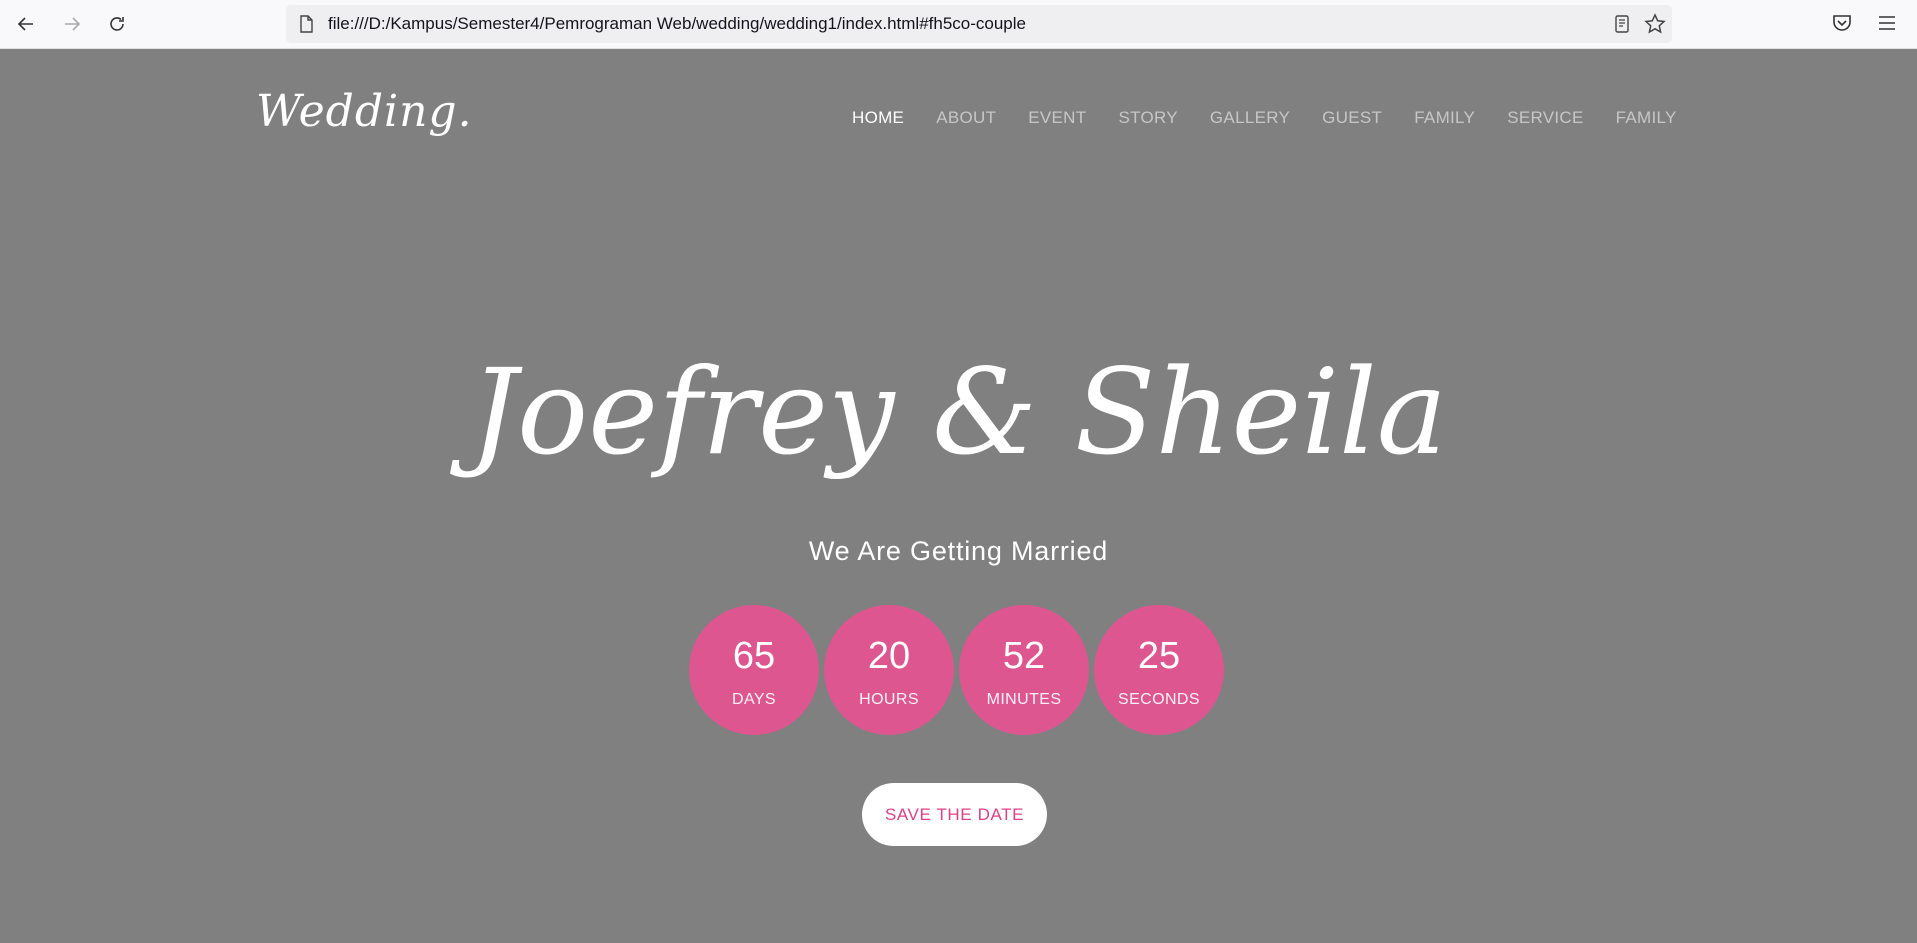 This screenshot has width=1917, height=943. I want to click on reload-icon, so click(117, 24).